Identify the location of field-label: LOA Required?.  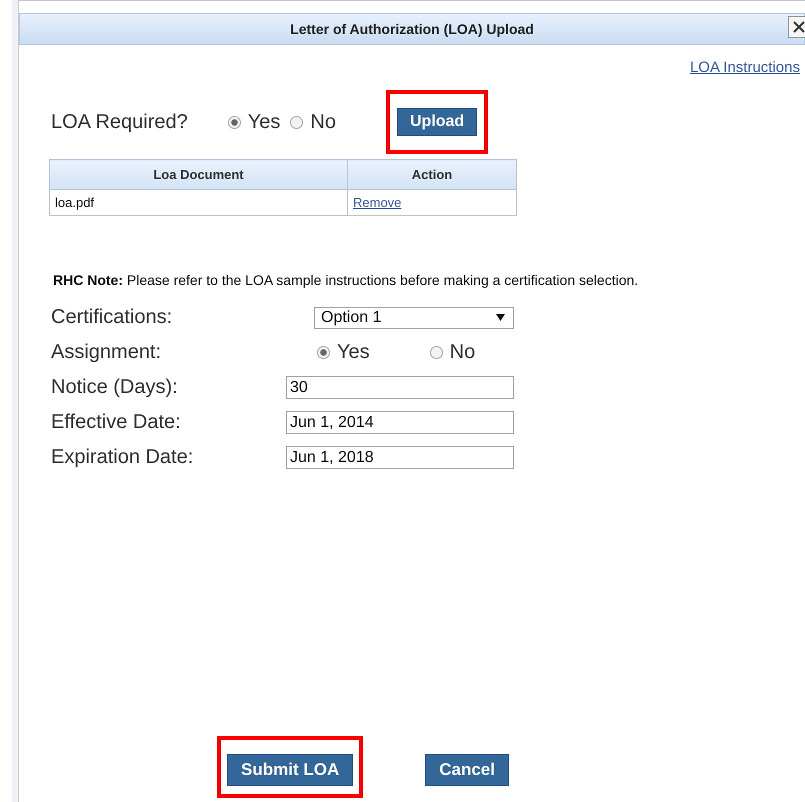
(119, 122).